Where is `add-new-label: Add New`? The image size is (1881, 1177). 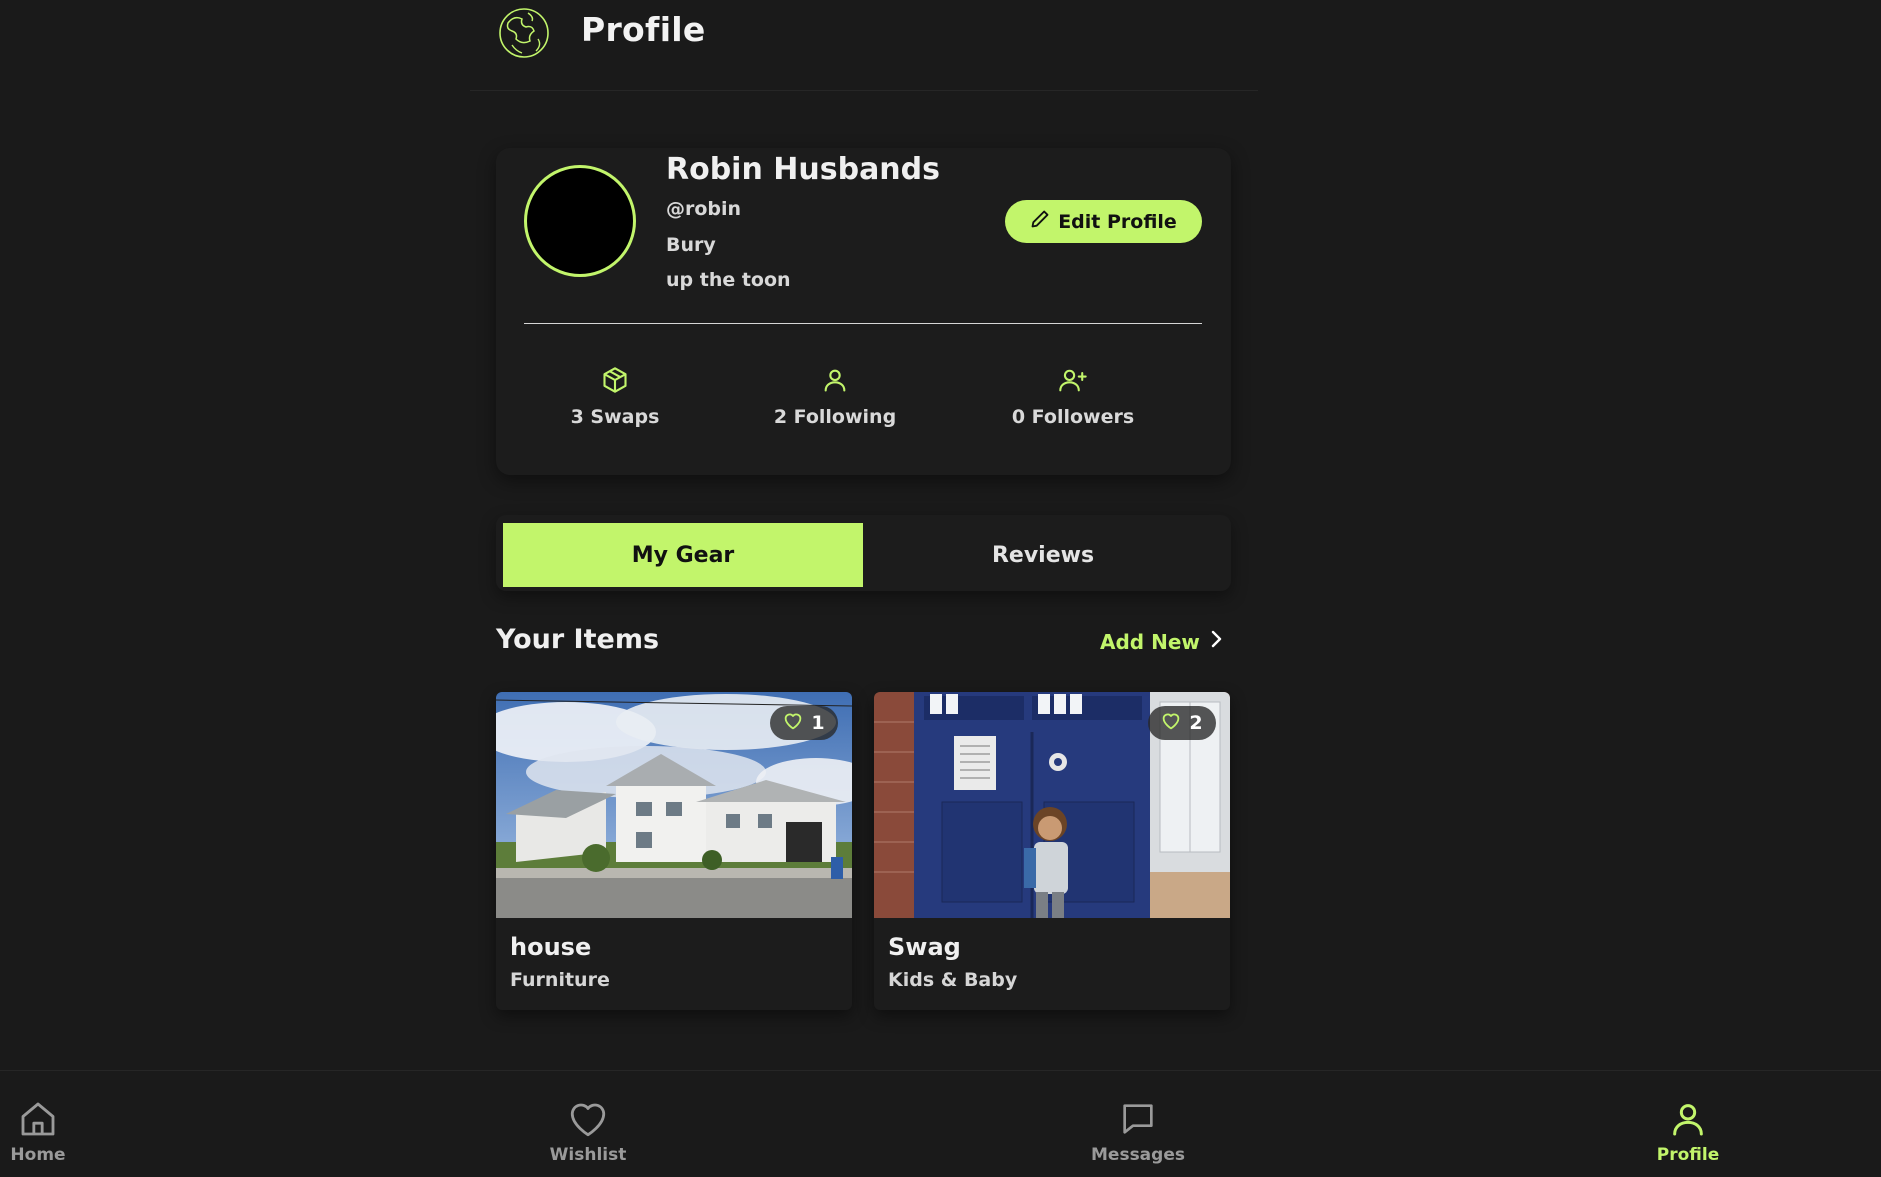 add-new-label: Add New is located at coordinates (1150, 641).